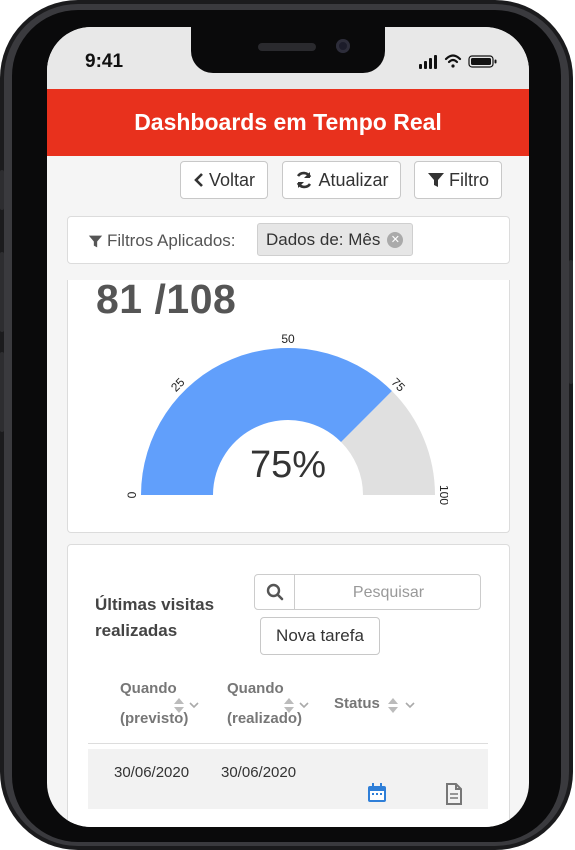 This screenshot has width=575, height=850. I want to click on column-header-status-label: Status, so click(357, 703).